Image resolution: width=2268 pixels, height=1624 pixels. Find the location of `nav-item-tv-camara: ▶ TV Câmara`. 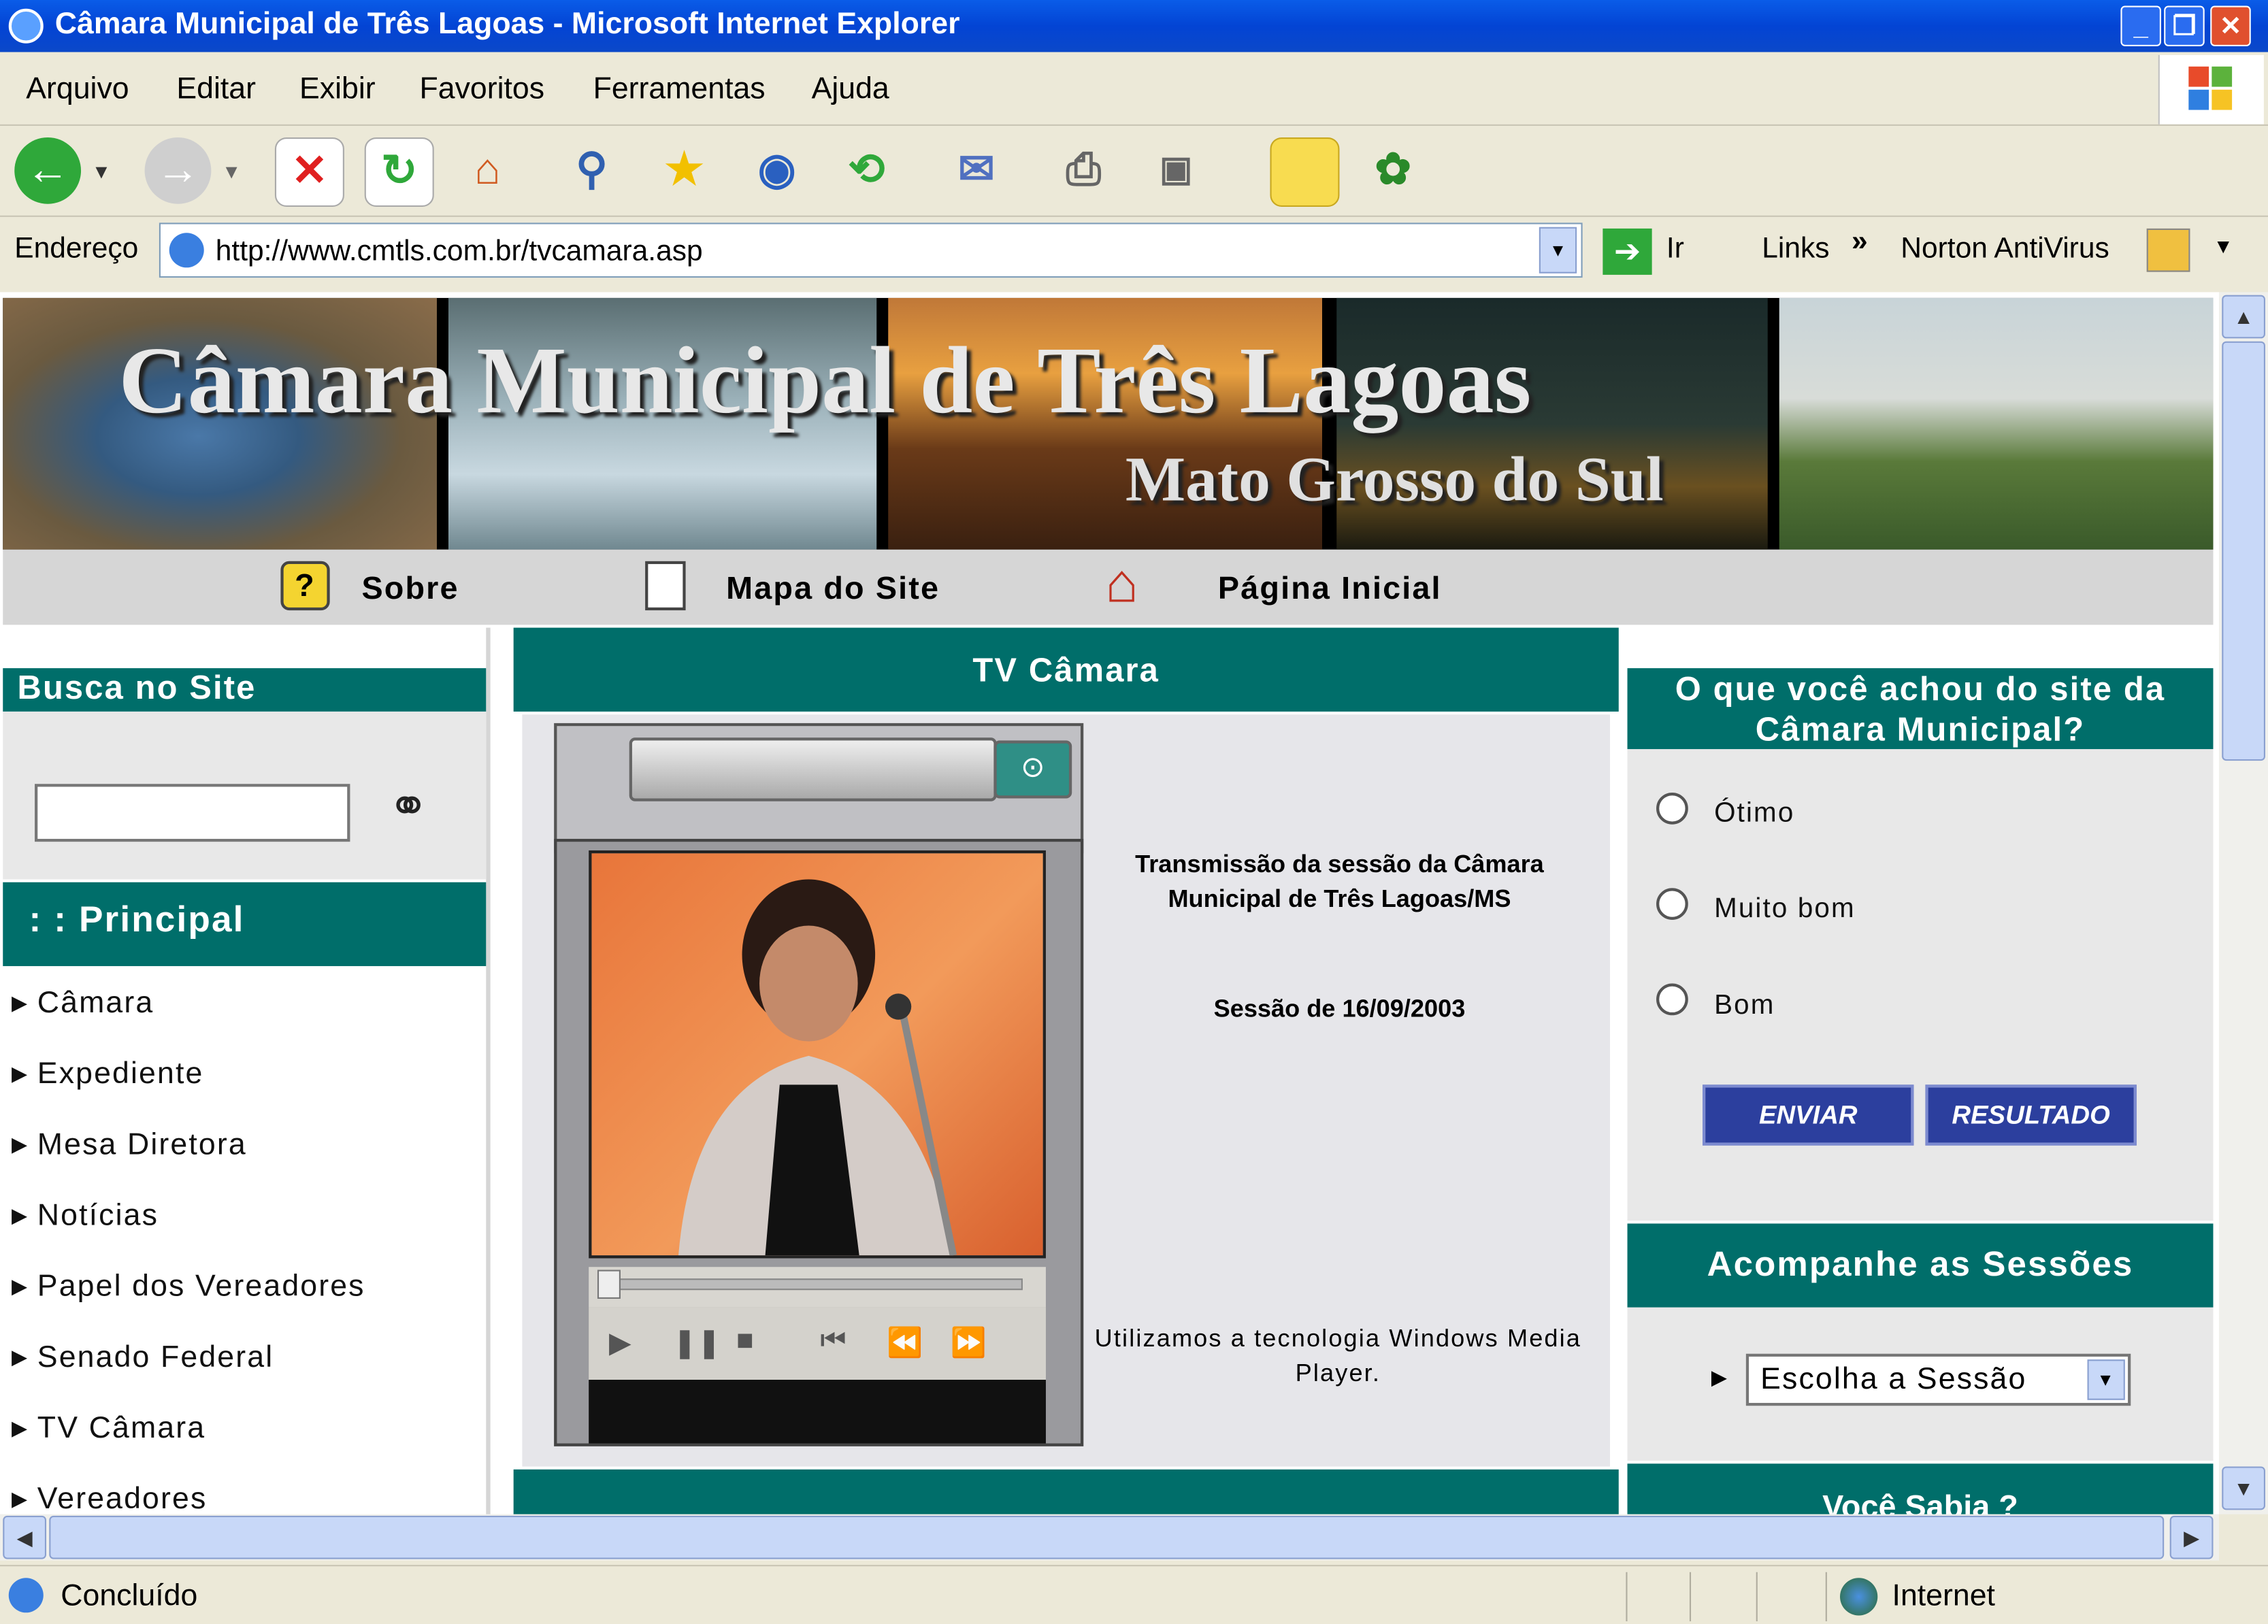

nav-item-tv-camara: ▶ TV Câmara is located at coordinates (109, 1429).